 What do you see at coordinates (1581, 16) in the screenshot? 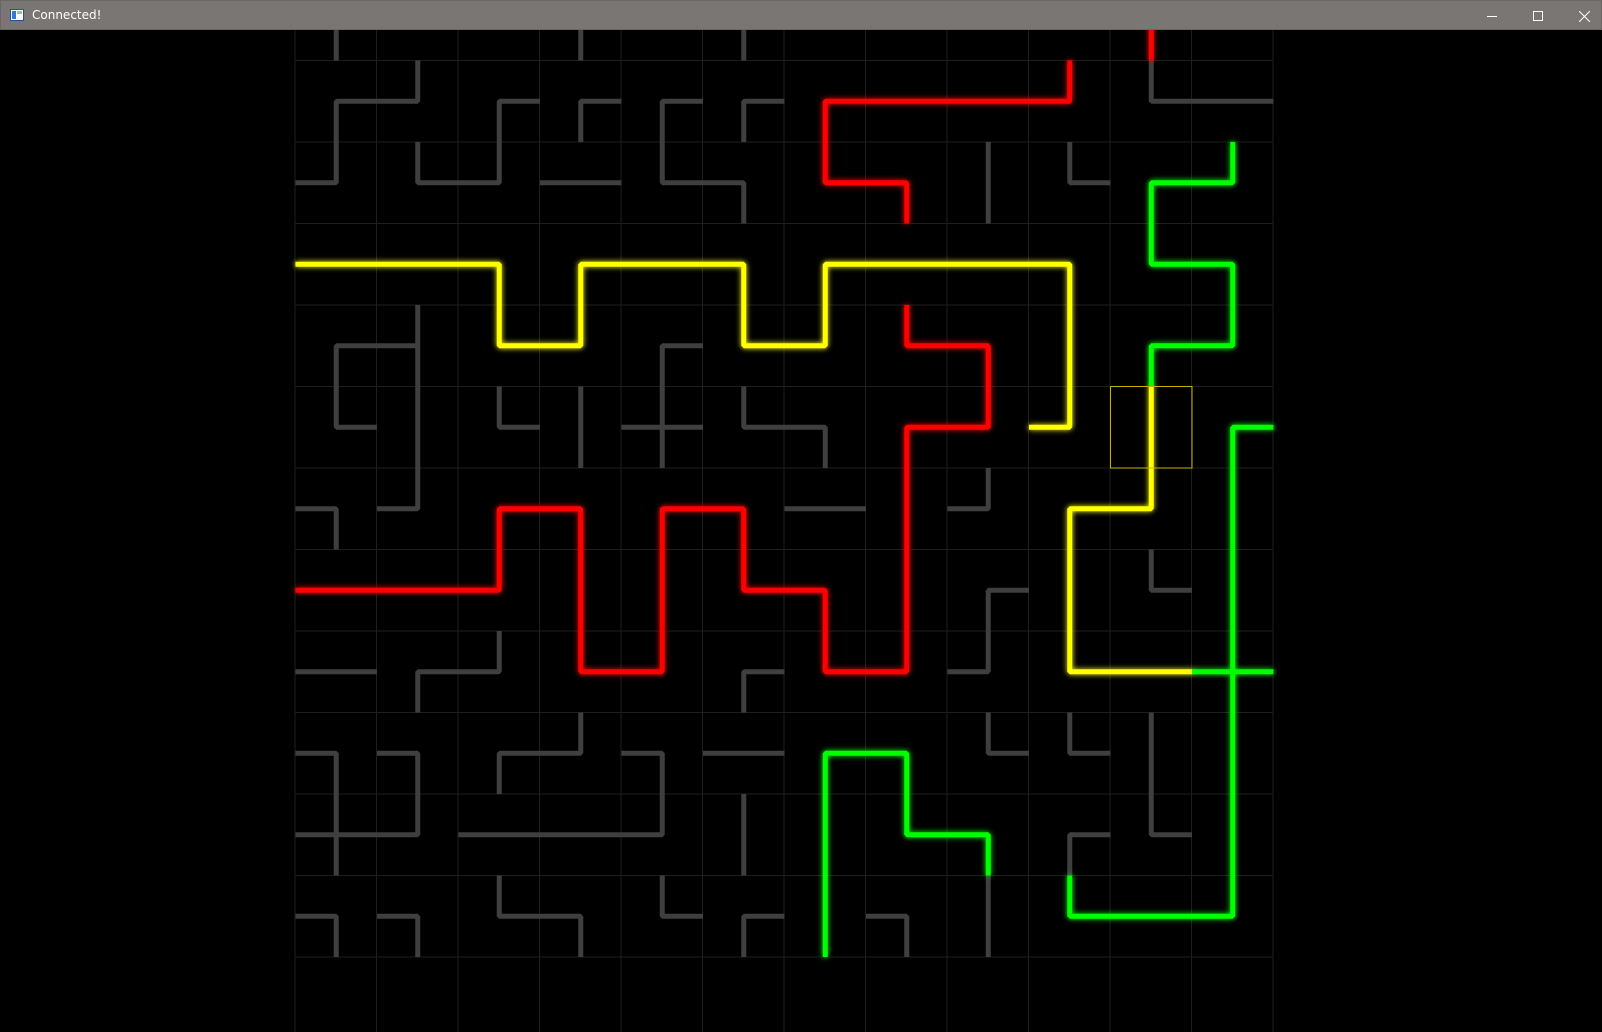
I see `close-button` at bounding box center [1581, 16].